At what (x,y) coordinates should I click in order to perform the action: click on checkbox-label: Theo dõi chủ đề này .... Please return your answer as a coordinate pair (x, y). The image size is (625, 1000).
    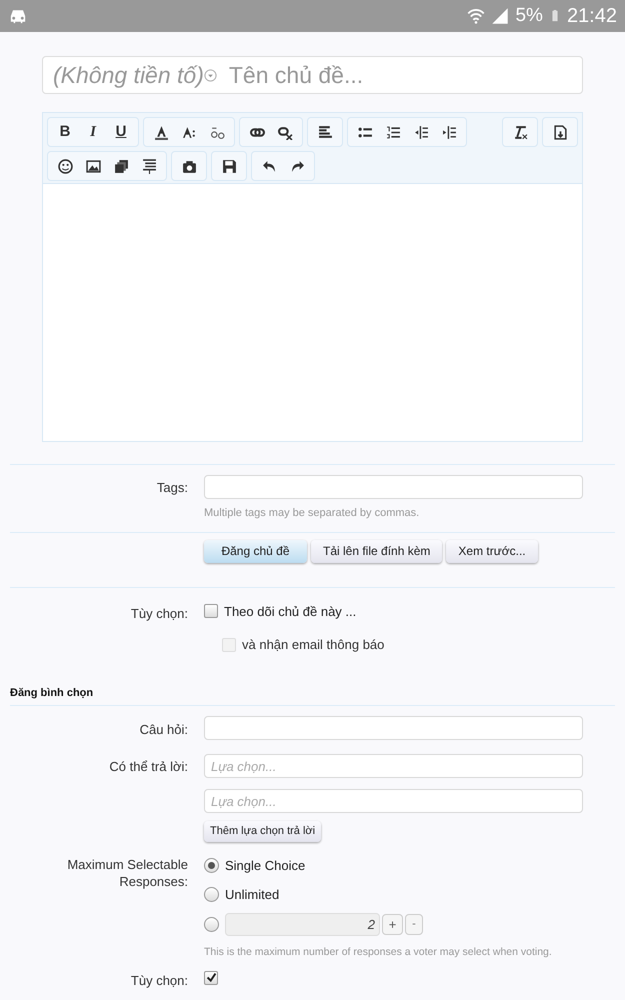
    Looking at the image, I should click on (290, 611).